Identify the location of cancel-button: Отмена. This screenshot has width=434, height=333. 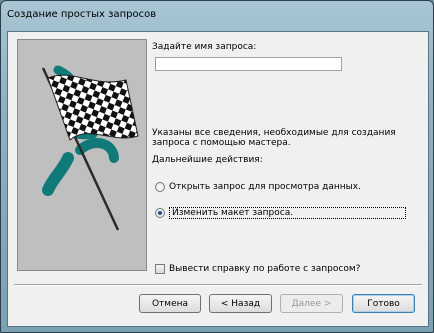
(170, 303).